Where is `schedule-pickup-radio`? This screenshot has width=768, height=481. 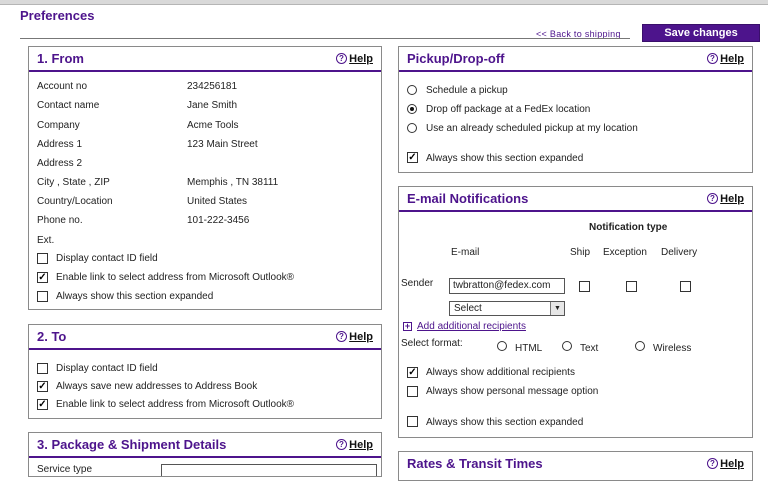 schedule-pickup-radio is located at coordinates (412, 90).